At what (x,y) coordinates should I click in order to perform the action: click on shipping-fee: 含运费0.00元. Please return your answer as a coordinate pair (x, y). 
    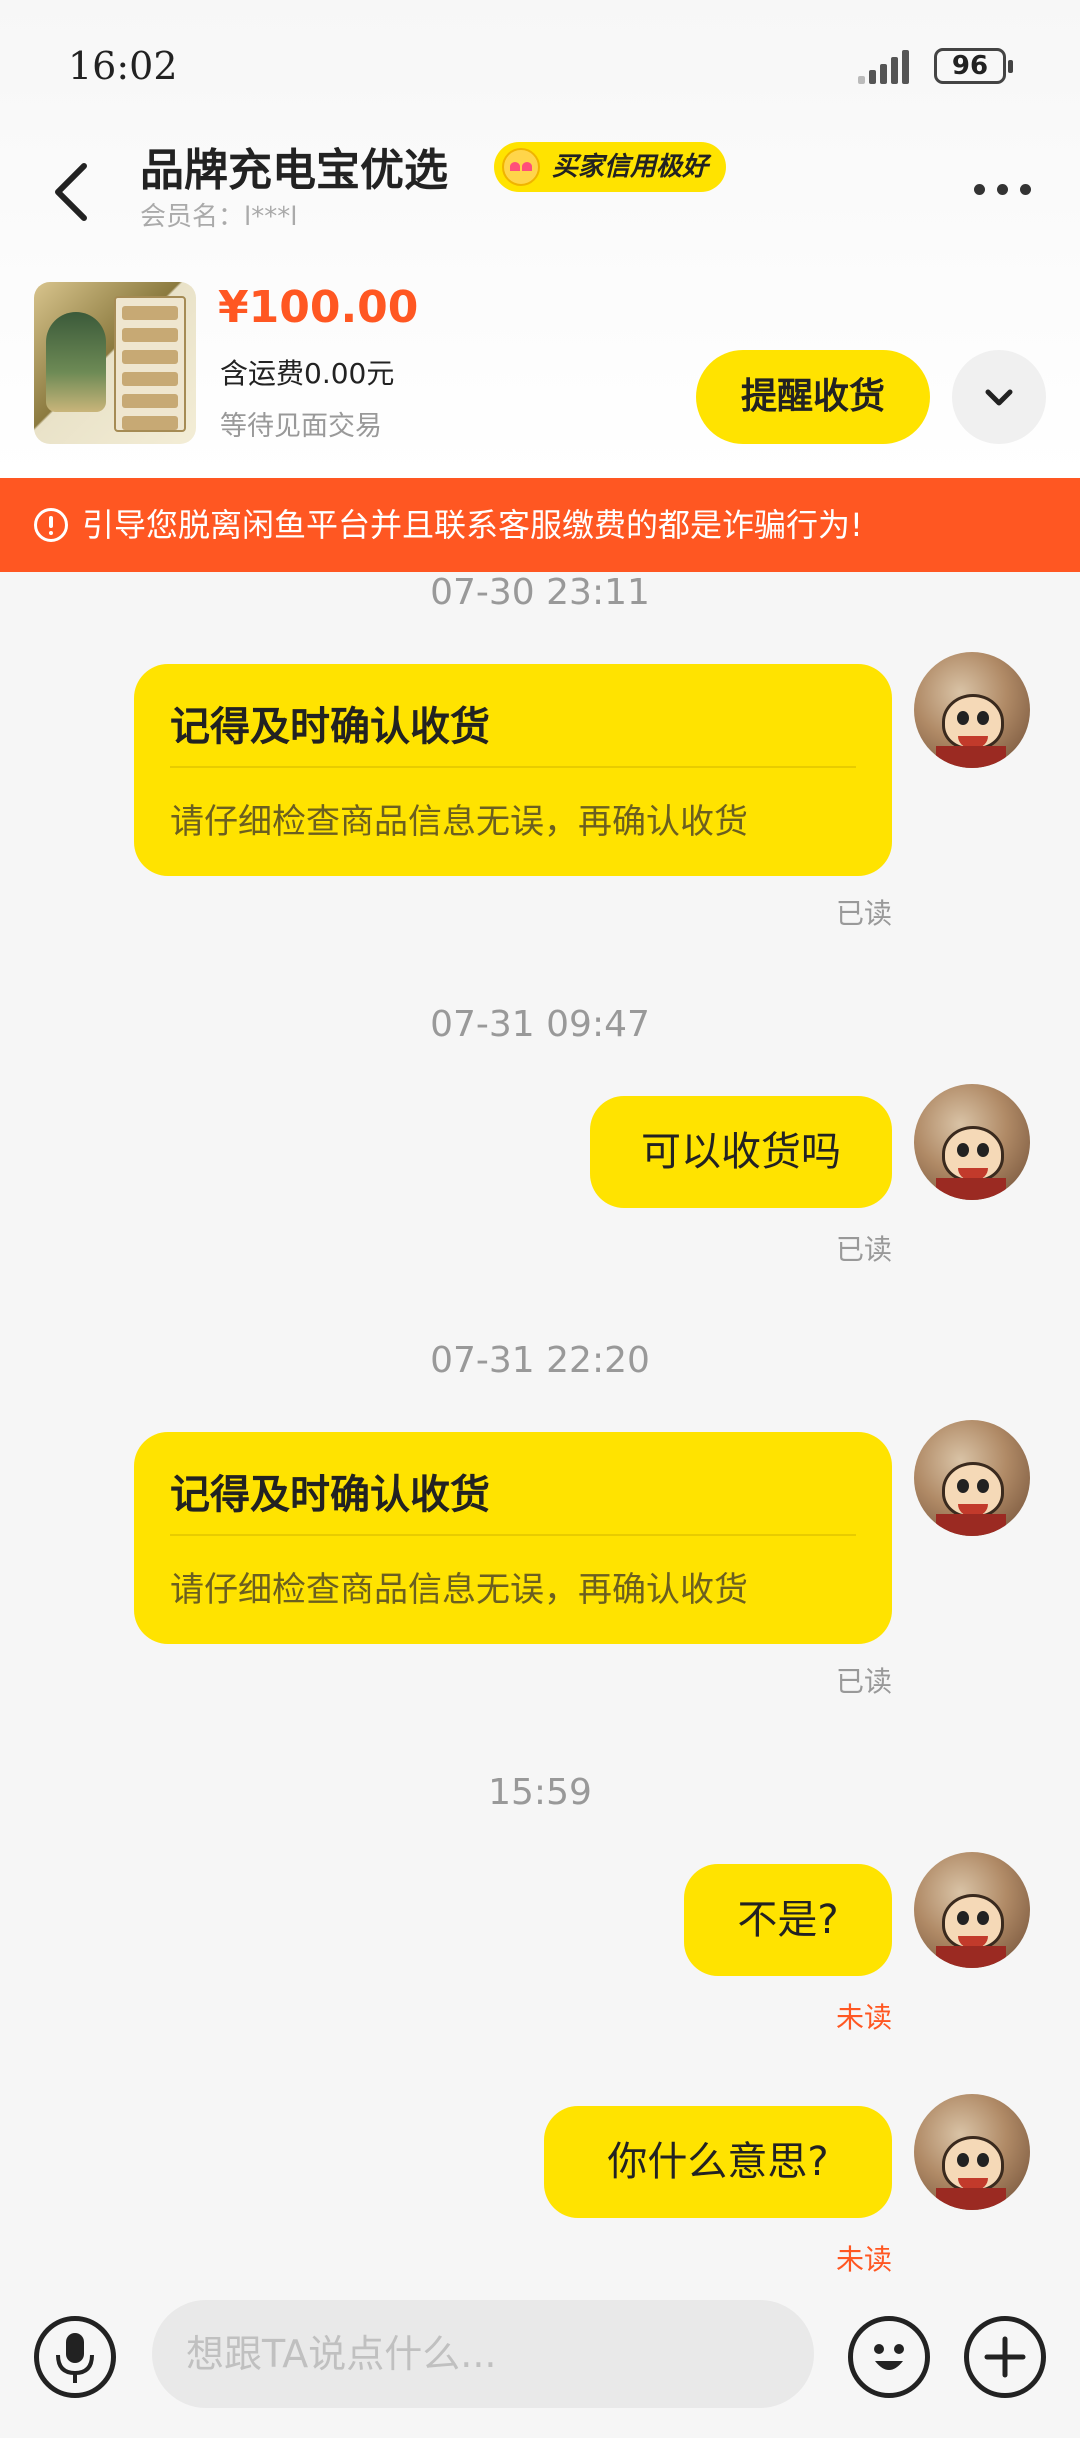
    Looking at the image, I should click on (307, 373).